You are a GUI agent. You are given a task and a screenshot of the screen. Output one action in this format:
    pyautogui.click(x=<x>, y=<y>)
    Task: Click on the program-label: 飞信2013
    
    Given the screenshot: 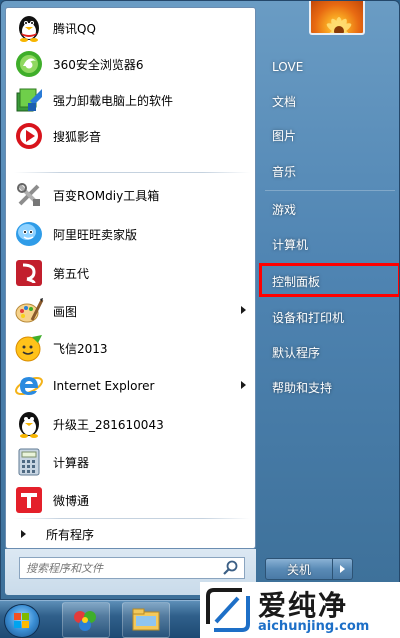 What is the action you would take?
    pyautogui.click(x=80, y=348)
    